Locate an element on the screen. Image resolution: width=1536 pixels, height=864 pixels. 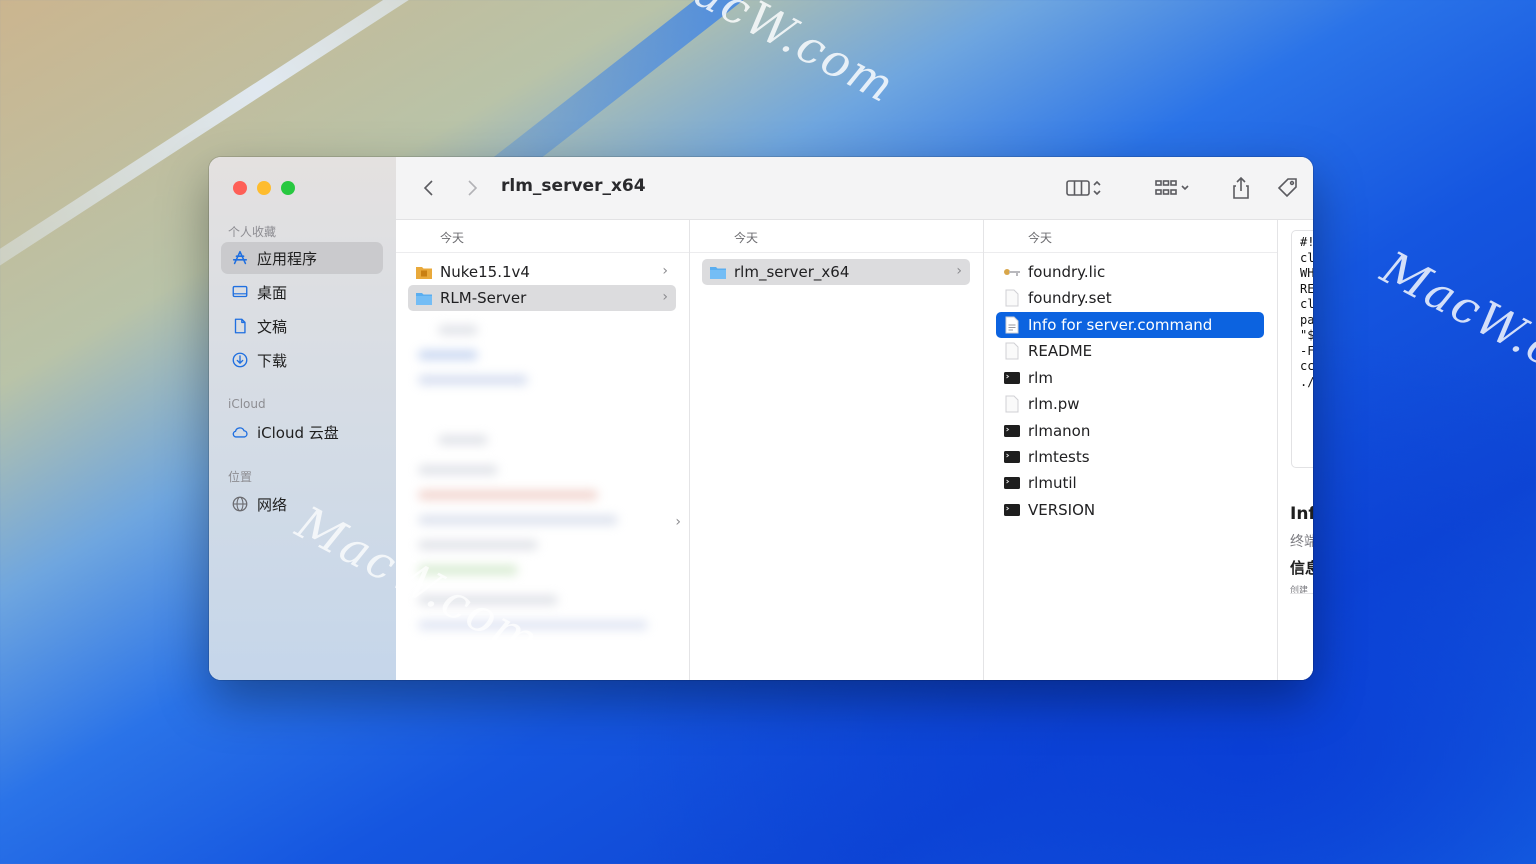
package-icon is located at coordinates (424, 272).